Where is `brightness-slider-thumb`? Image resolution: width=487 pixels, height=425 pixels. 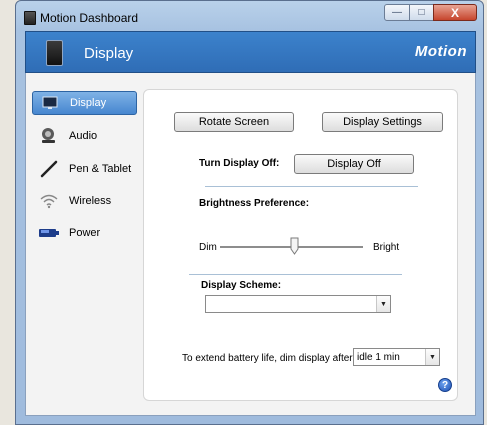
brightness-slider-thumb is located at coordinates (294, 246).